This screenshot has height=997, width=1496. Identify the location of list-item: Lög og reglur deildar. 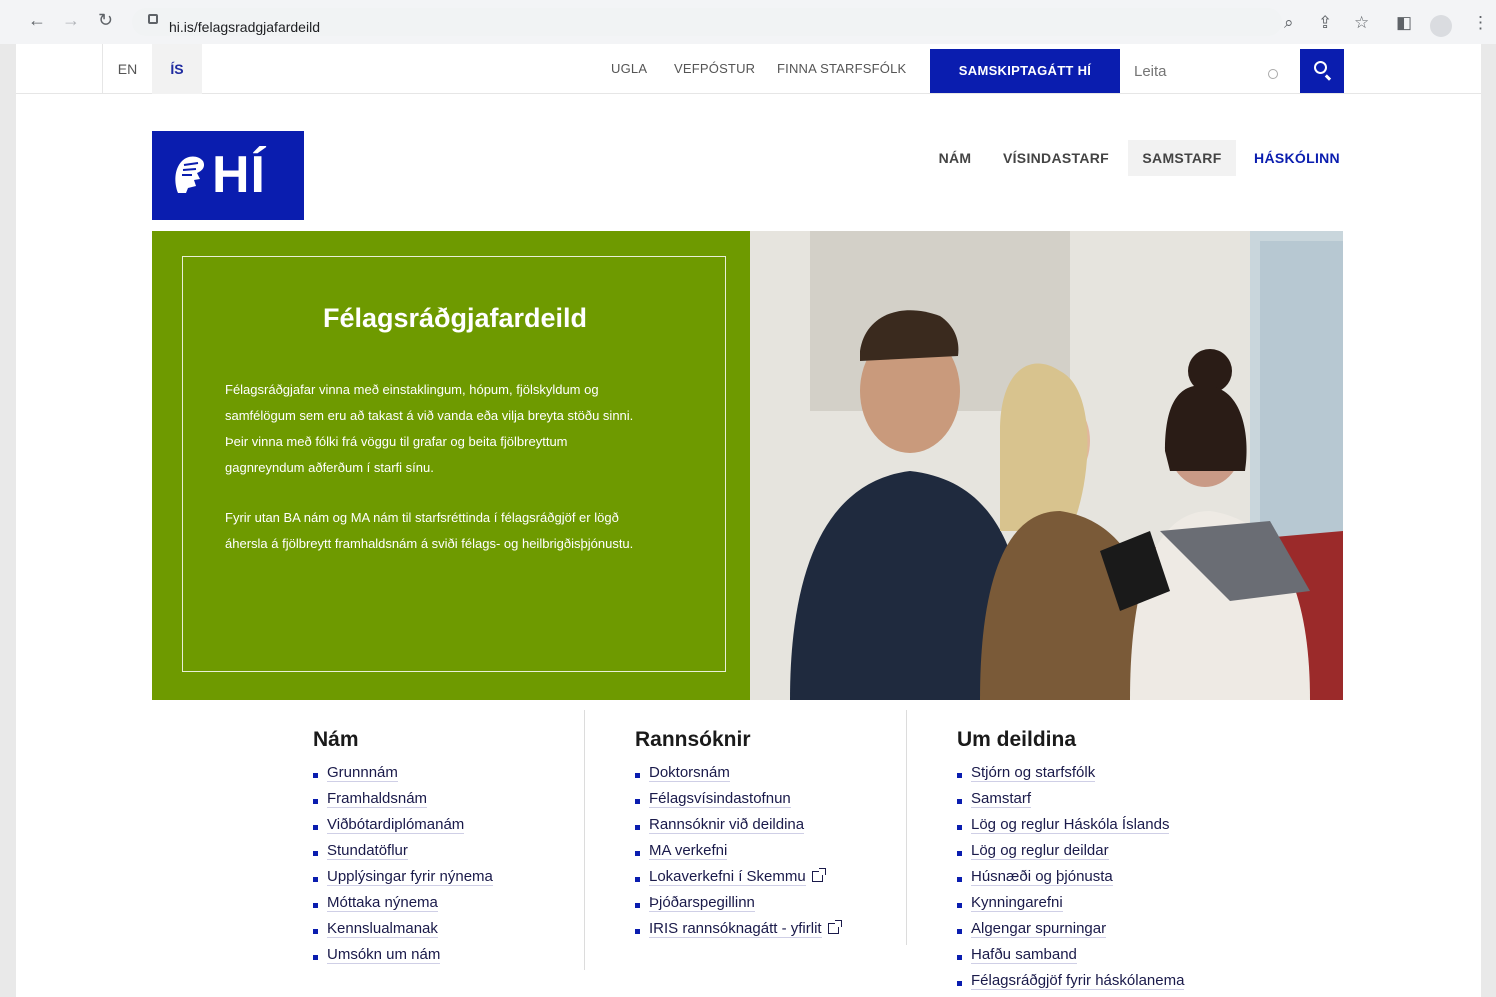
(1070, 855).